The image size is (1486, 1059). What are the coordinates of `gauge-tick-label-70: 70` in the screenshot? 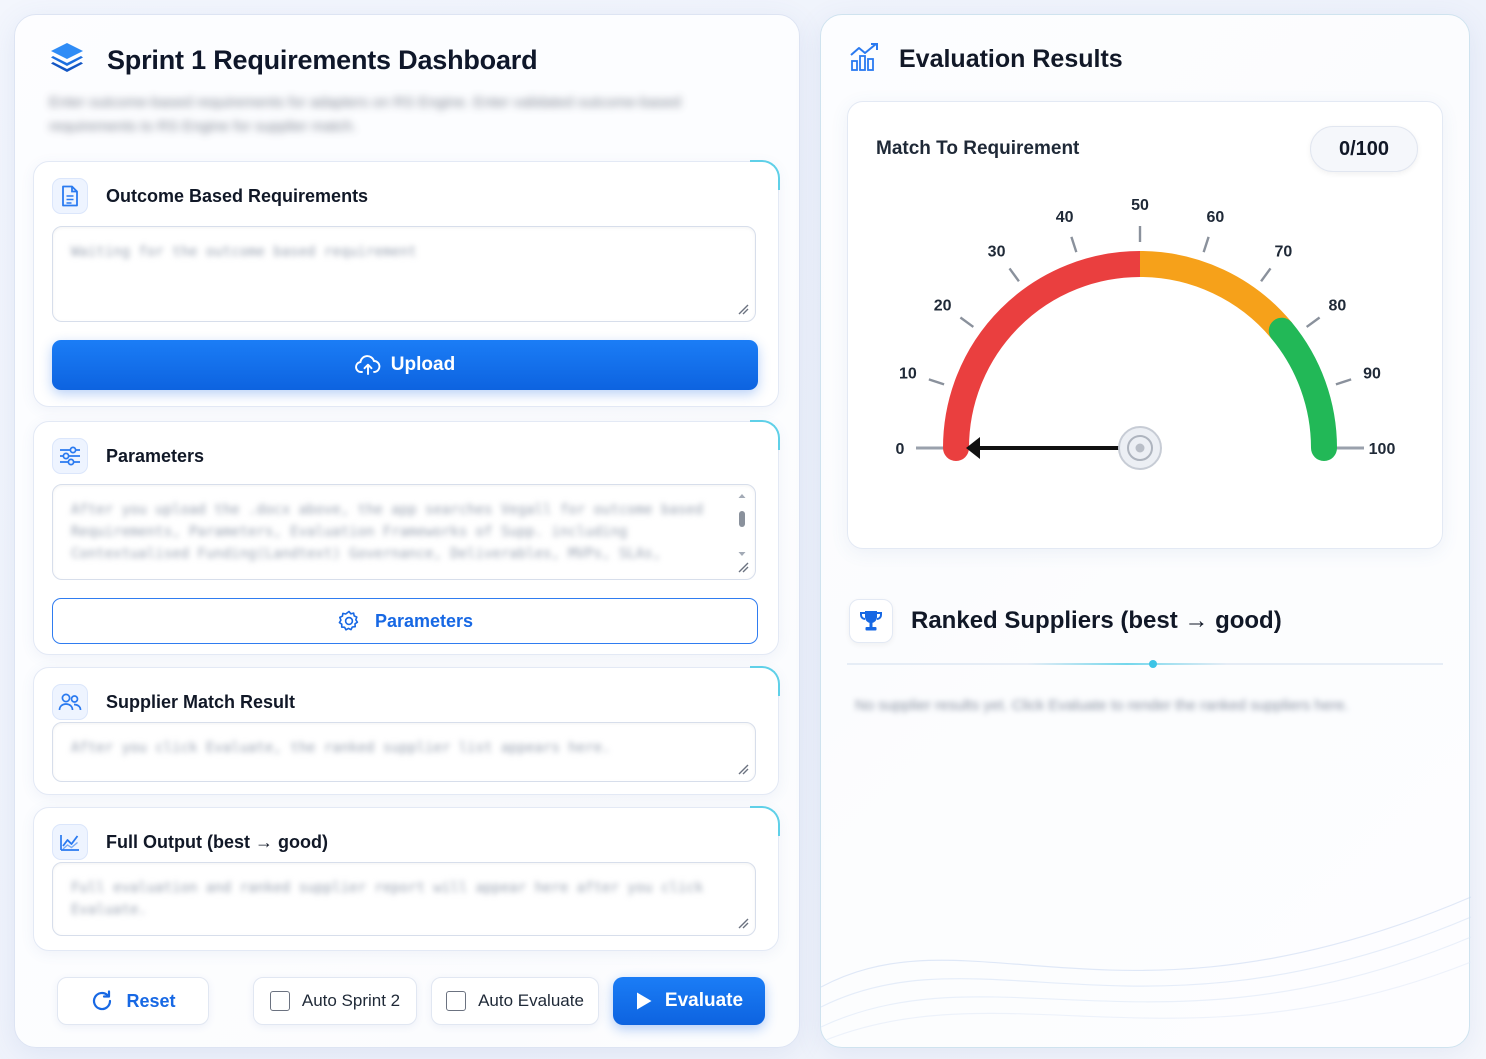 It's located at (1284, 252).